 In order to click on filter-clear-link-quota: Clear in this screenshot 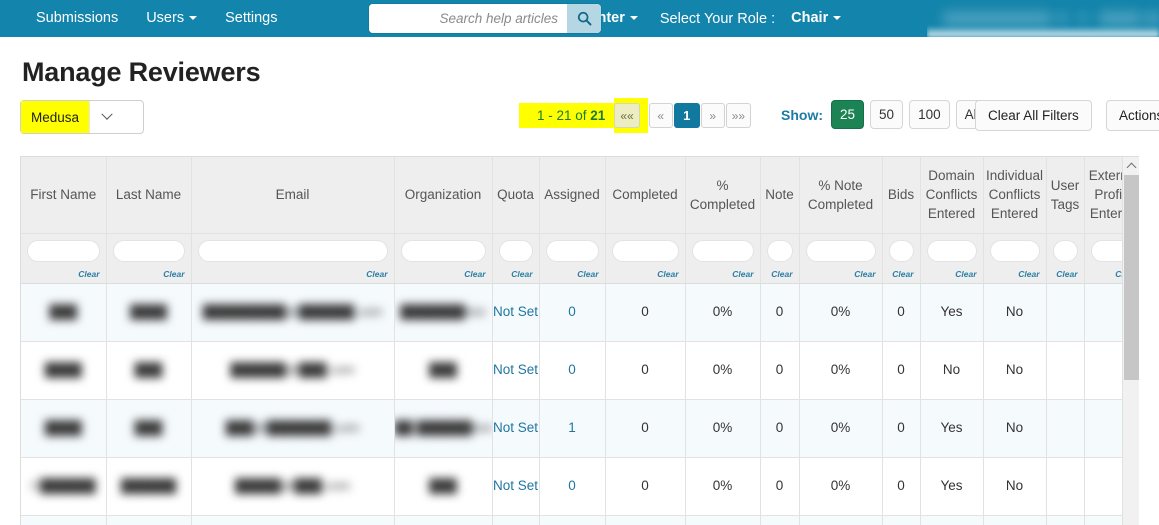, I will do `click(515, 274)`.